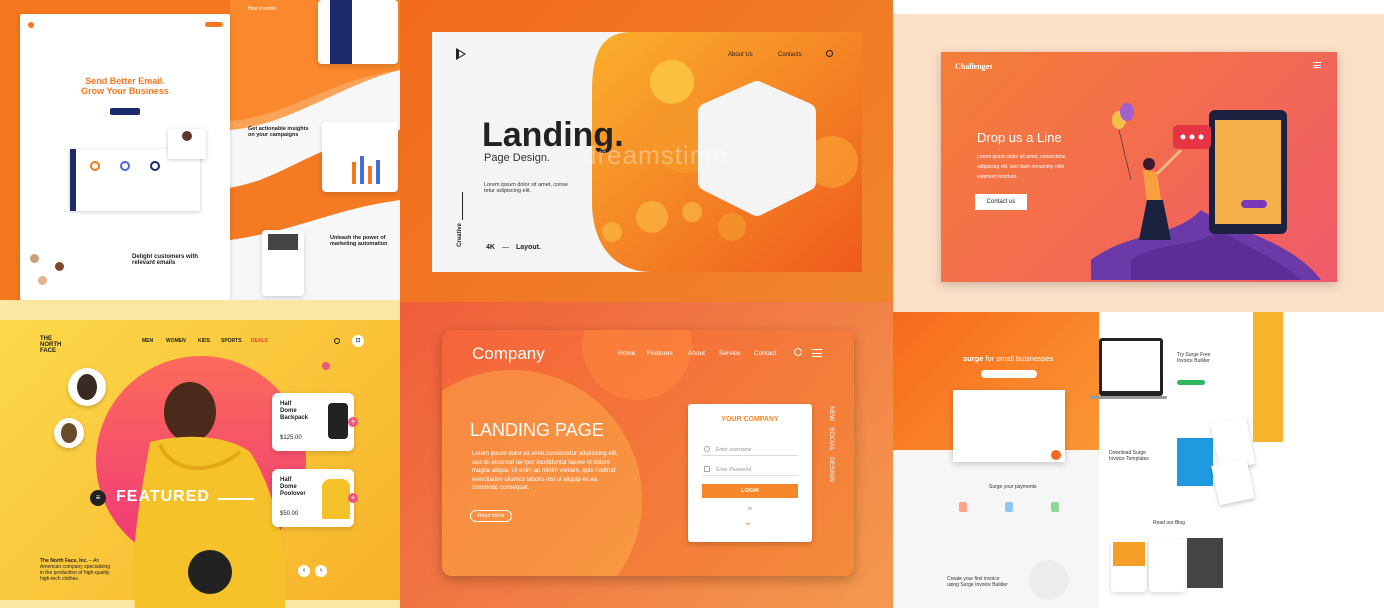 The height and width of the screenshot is (608, 1384). I want to click on laptop-mockup, so click(1131, 367).